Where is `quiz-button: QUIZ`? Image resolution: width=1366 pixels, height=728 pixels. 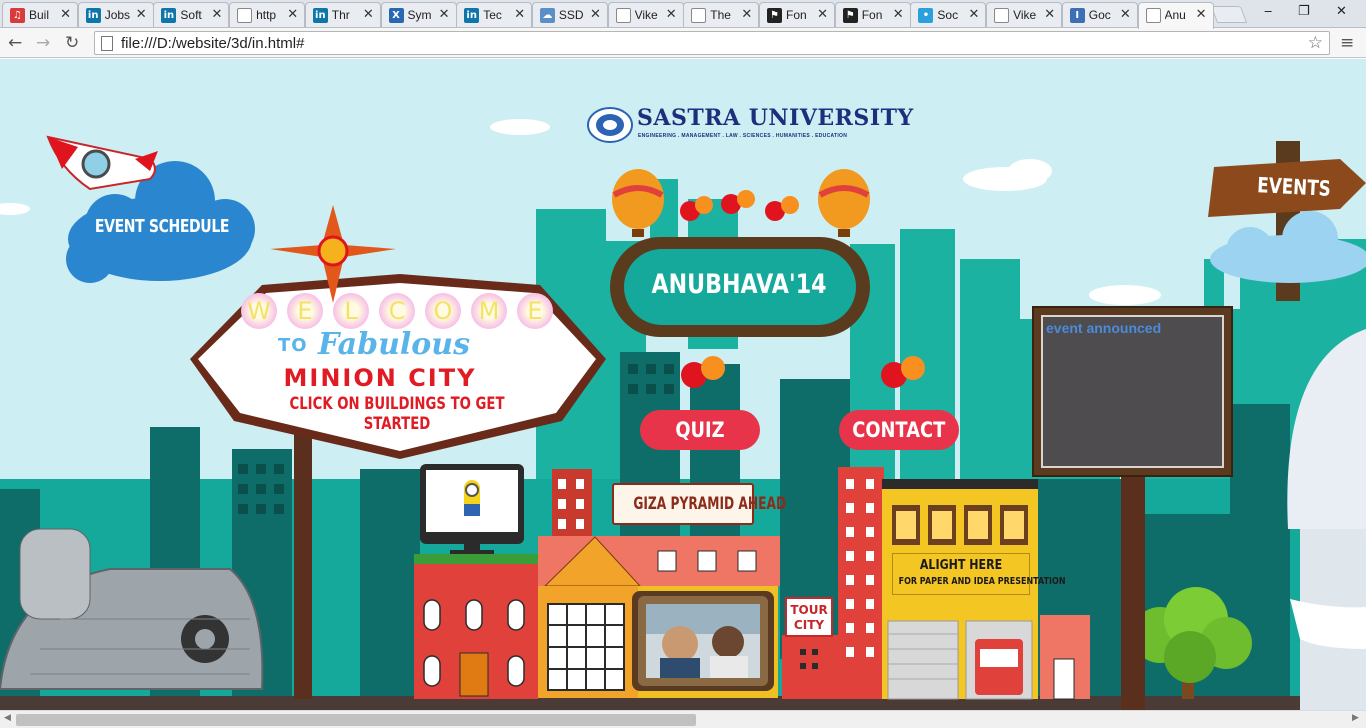
quiz-button: QUIZ is located at coordinates (700, 430).